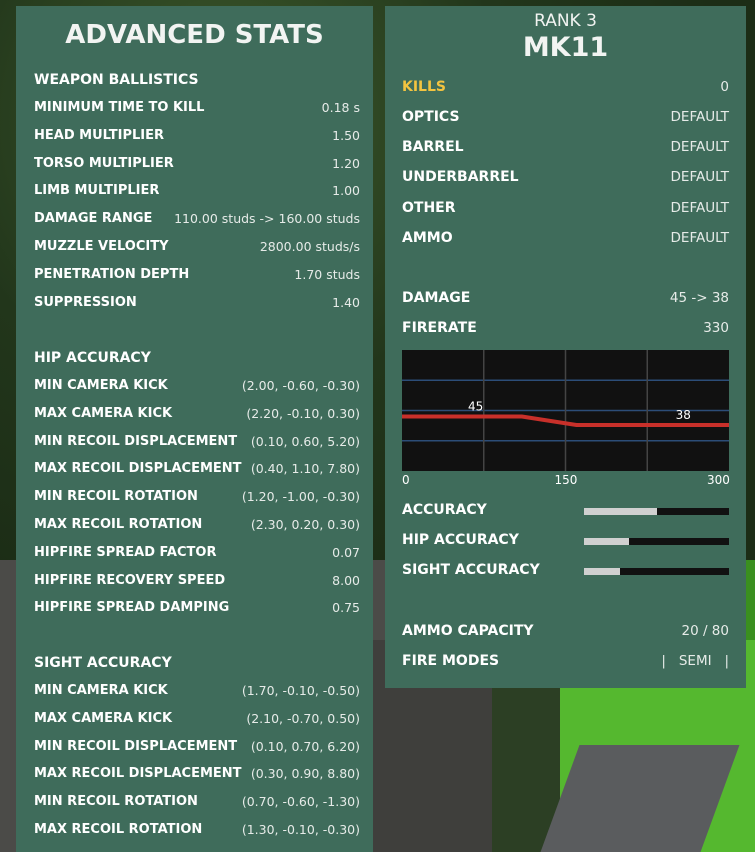 The width and height of the screenshot is (755, 852). What do you see at coordinates (116, 80) in the screenshot?
I see `weapon-ballistics-heading: WEAPON BALLISTICS` at bounding box center [116, 80].